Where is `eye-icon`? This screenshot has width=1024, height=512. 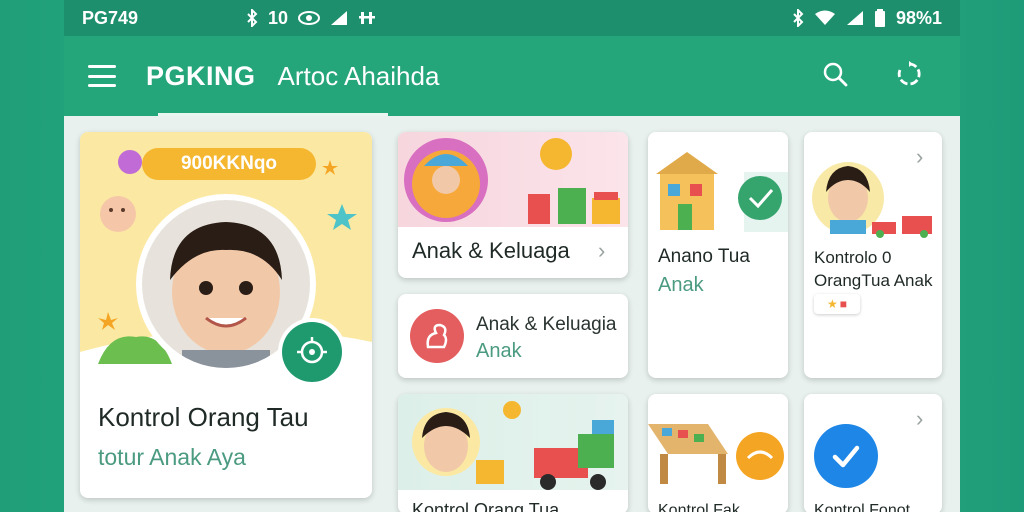 eye-icon is located at coordinates (309, 18).